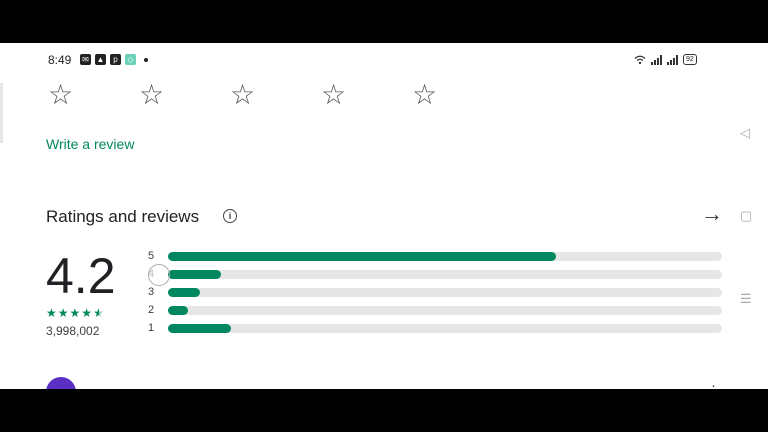 The image size is (768, 432). I want to click on distribution-row: 4, so click(438, 274).